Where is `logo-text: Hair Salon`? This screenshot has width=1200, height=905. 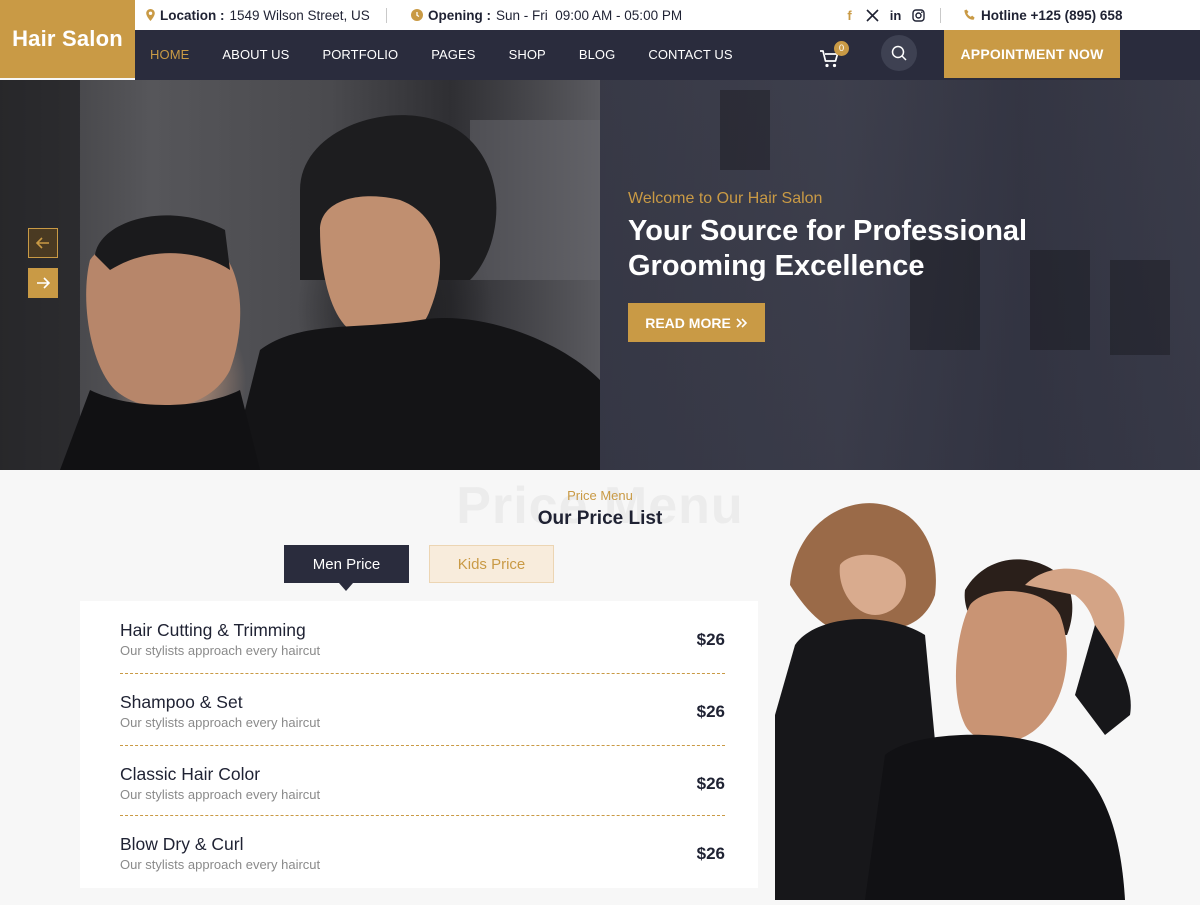
logo-text: Hair Salon is located at coordinates (67, 38).